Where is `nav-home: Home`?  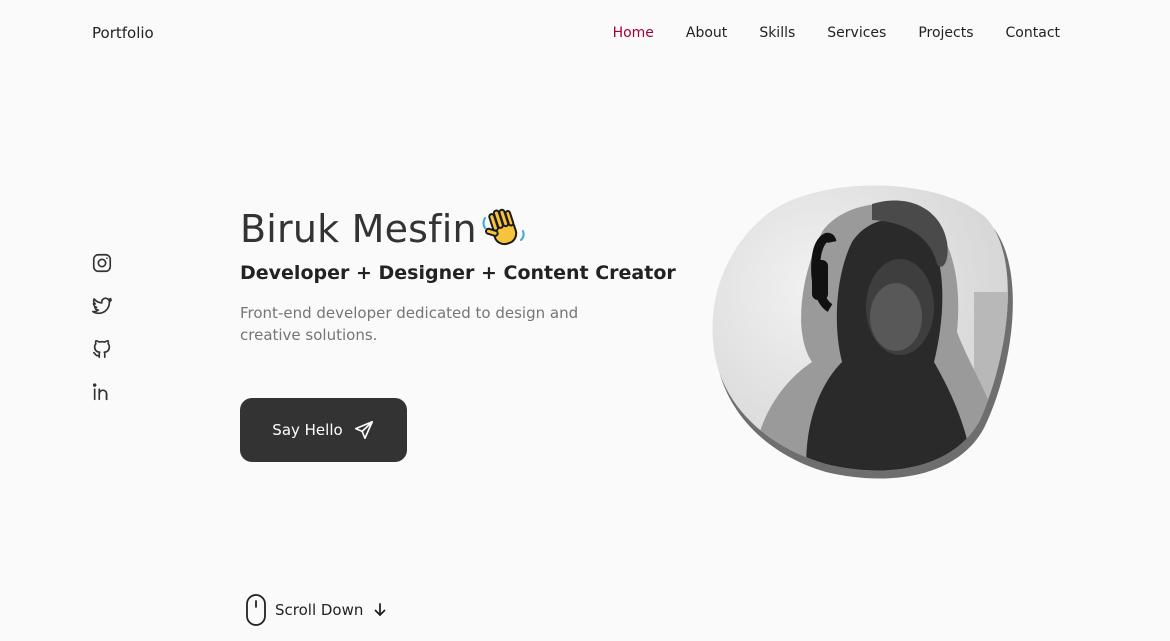
nav-home: Home is located at coordinates (633, 33).